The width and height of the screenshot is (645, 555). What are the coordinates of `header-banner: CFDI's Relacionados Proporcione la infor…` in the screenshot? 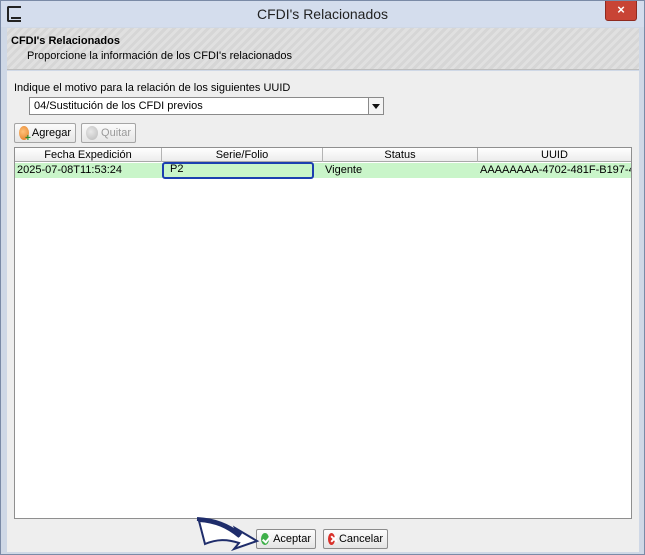 It's located at (323, 49).